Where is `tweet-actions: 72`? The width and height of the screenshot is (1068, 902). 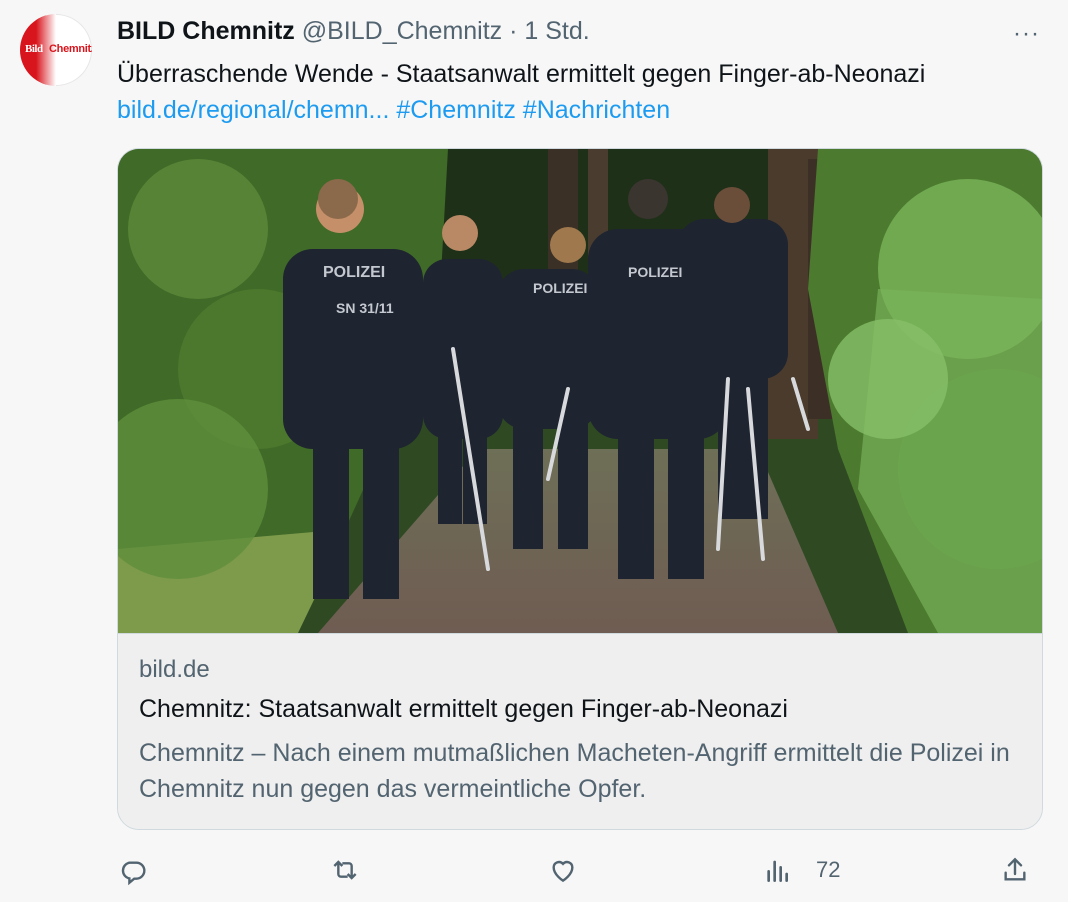
tweet-actions: 72 is located at coordinates (582, 870).